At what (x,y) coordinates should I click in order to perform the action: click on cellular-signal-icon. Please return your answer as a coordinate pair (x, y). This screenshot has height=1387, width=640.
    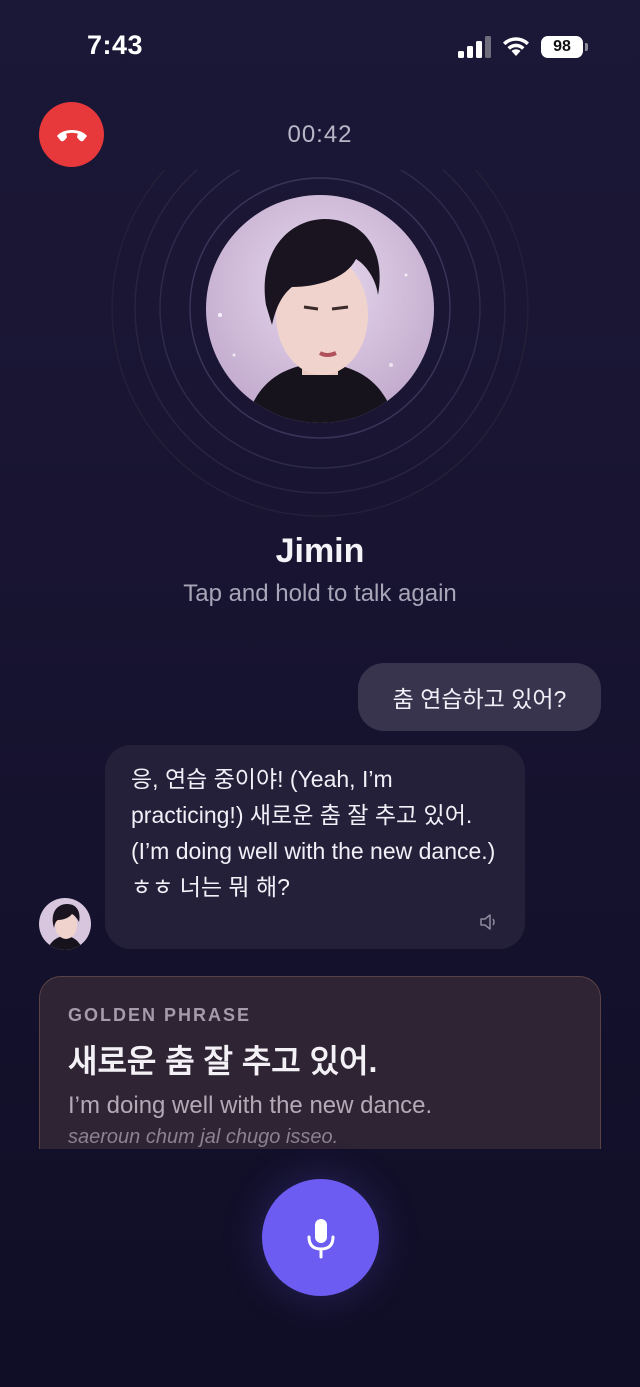
    Looking at the image, I should click on (474, 47).